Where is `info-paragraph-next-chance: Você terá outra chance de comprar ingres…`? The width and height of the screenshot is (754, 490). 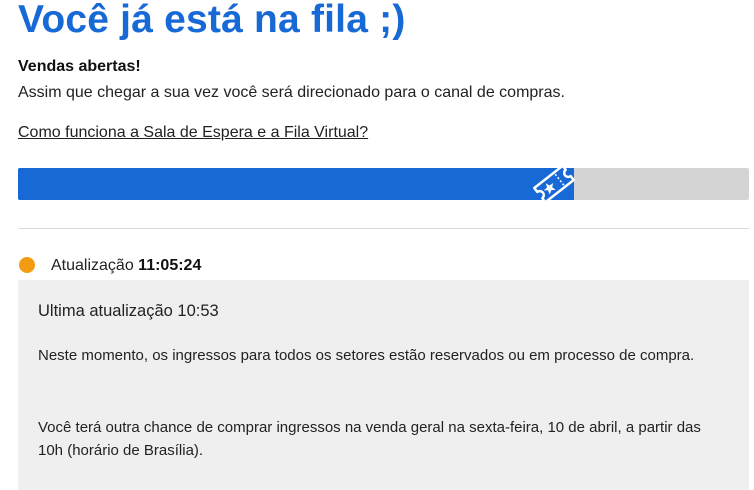
info-paragraph-next-chance: Você terá outra chance de comprar ingres… is located at coordinates (369, 439).